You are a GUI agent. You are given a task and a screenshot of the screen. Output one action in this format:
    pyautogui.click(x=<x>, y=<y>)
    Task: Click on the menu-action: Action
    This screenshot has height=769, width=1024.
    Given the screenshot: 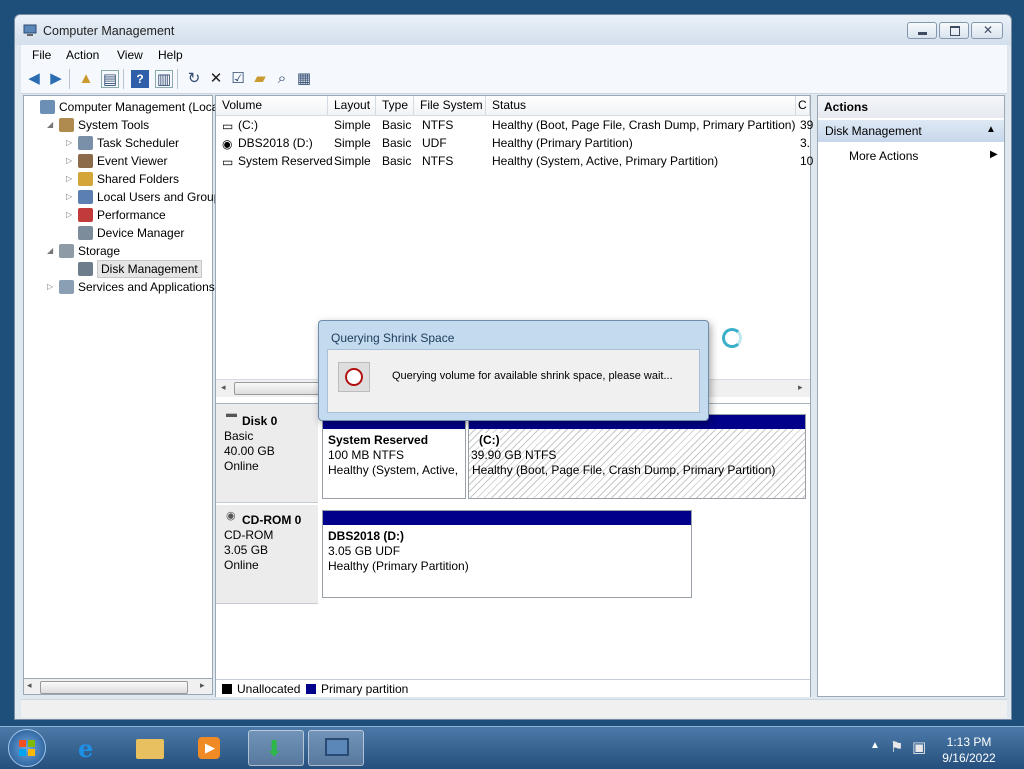 What is the action you would take?
    pyautogui.click(x=82, y=55)
    